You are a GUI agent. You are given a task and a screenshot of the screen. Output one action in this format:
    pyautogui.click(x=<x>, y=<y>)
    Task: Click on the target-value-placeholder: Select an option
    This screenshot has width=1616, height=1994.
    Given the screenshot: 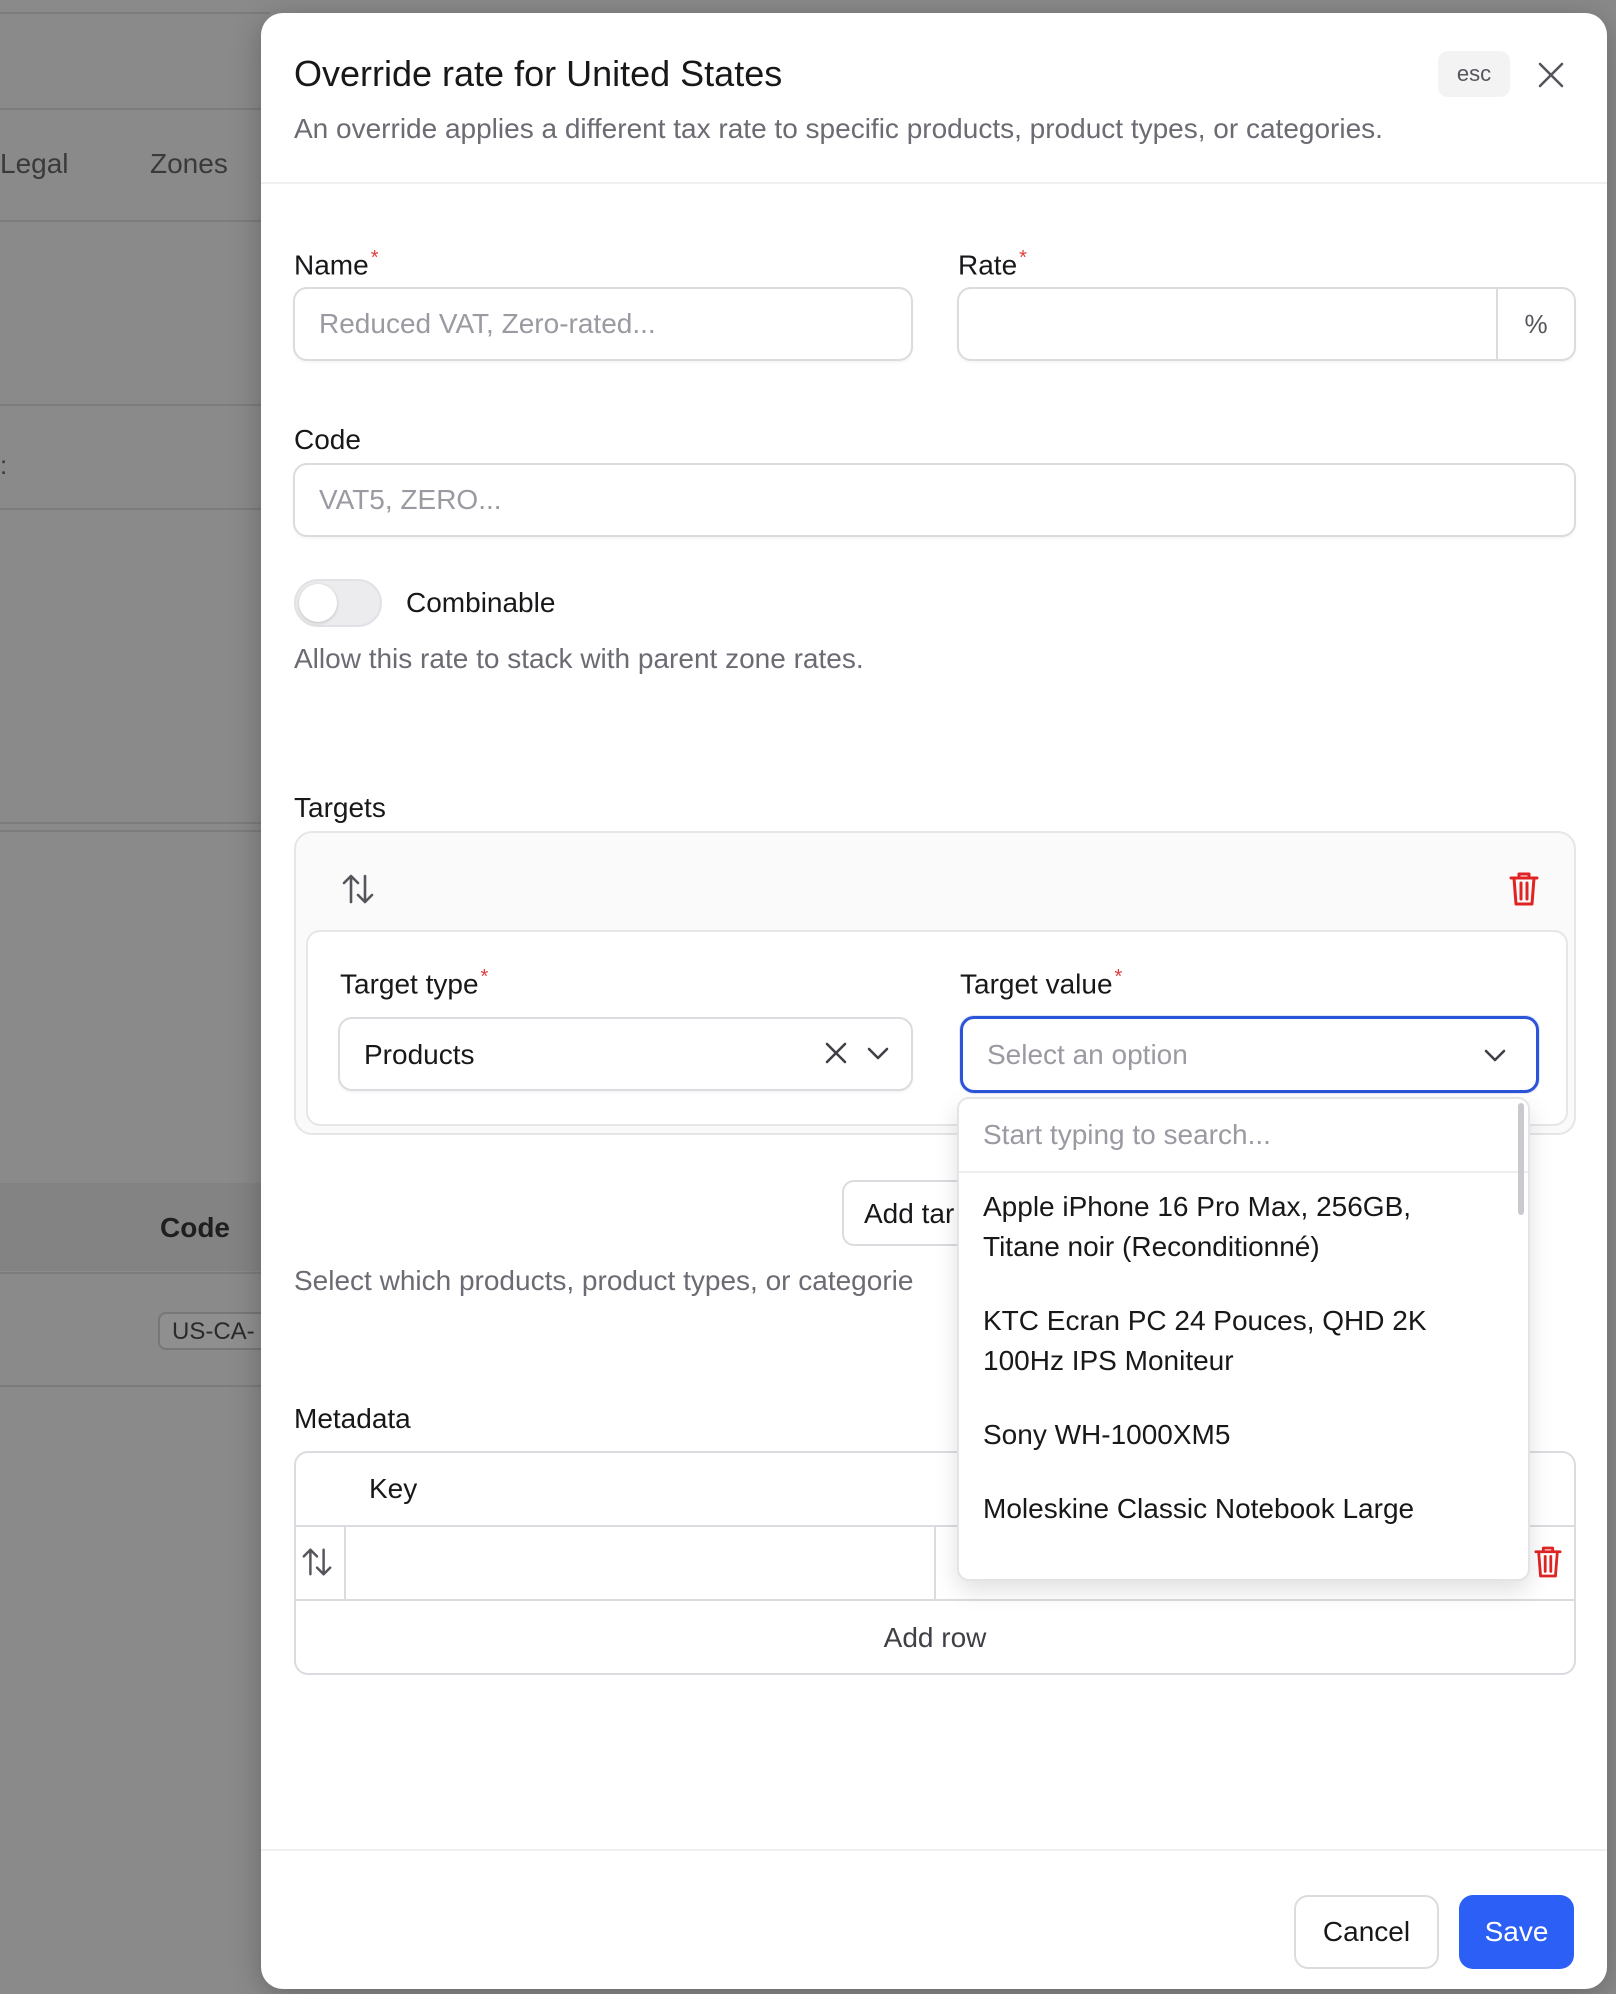 What is the action you would take?
    pyautogui.click(x=1087, y=1054)
    